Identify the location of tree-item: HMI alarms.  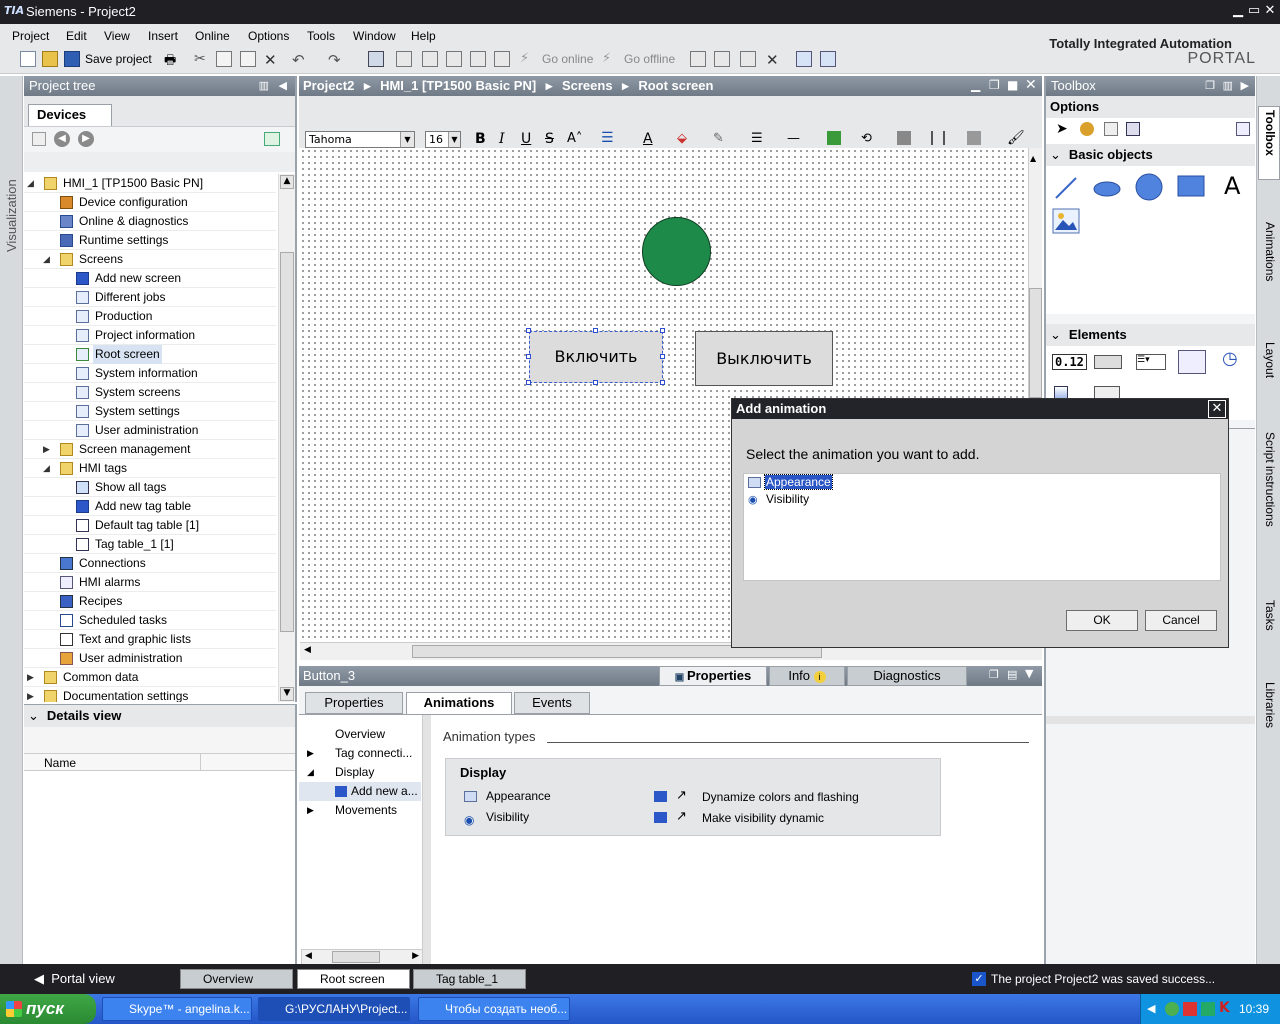
(150, 582).